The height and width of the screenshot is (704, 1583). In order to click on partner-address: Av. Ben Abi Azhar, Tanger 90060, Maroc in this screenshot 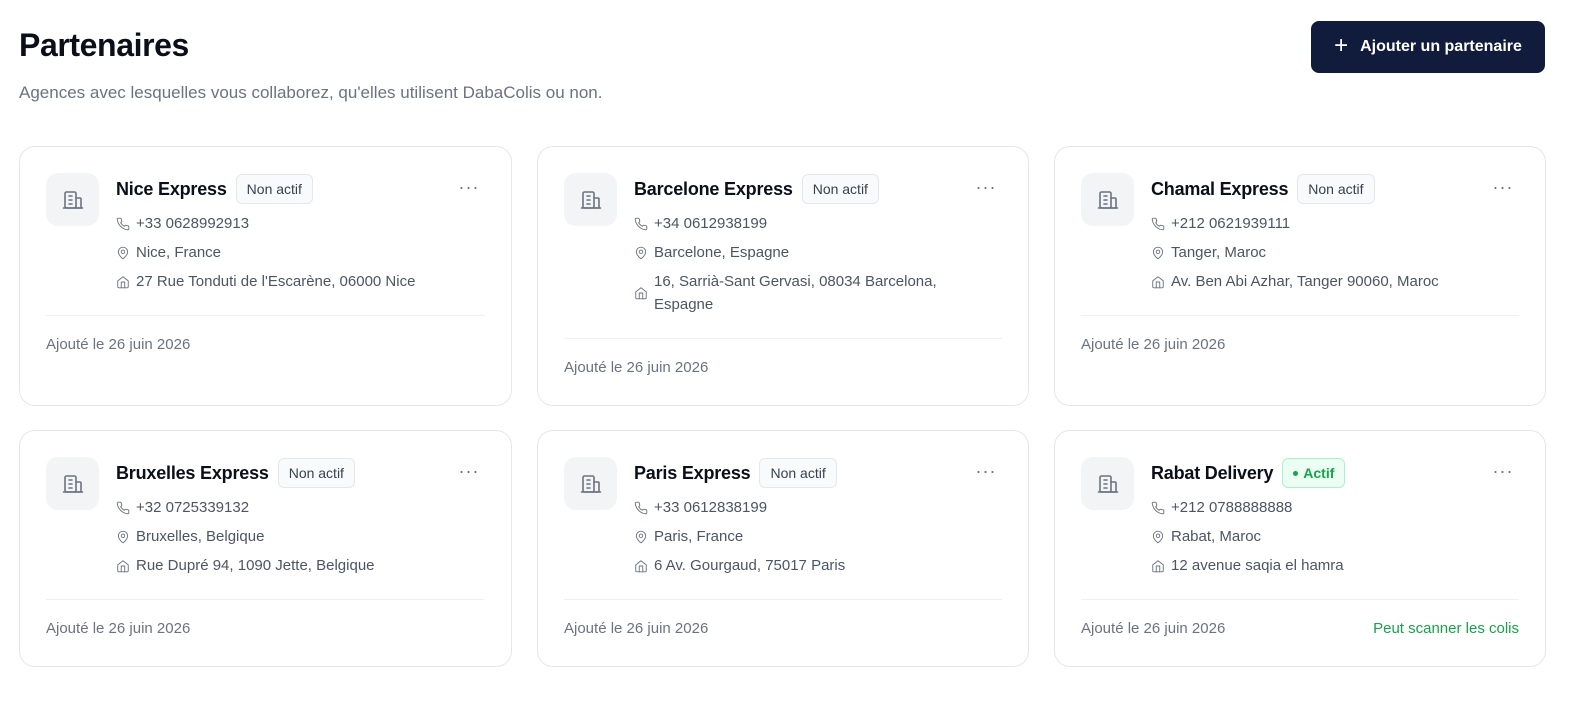, I will do `click(1335, 281)`.